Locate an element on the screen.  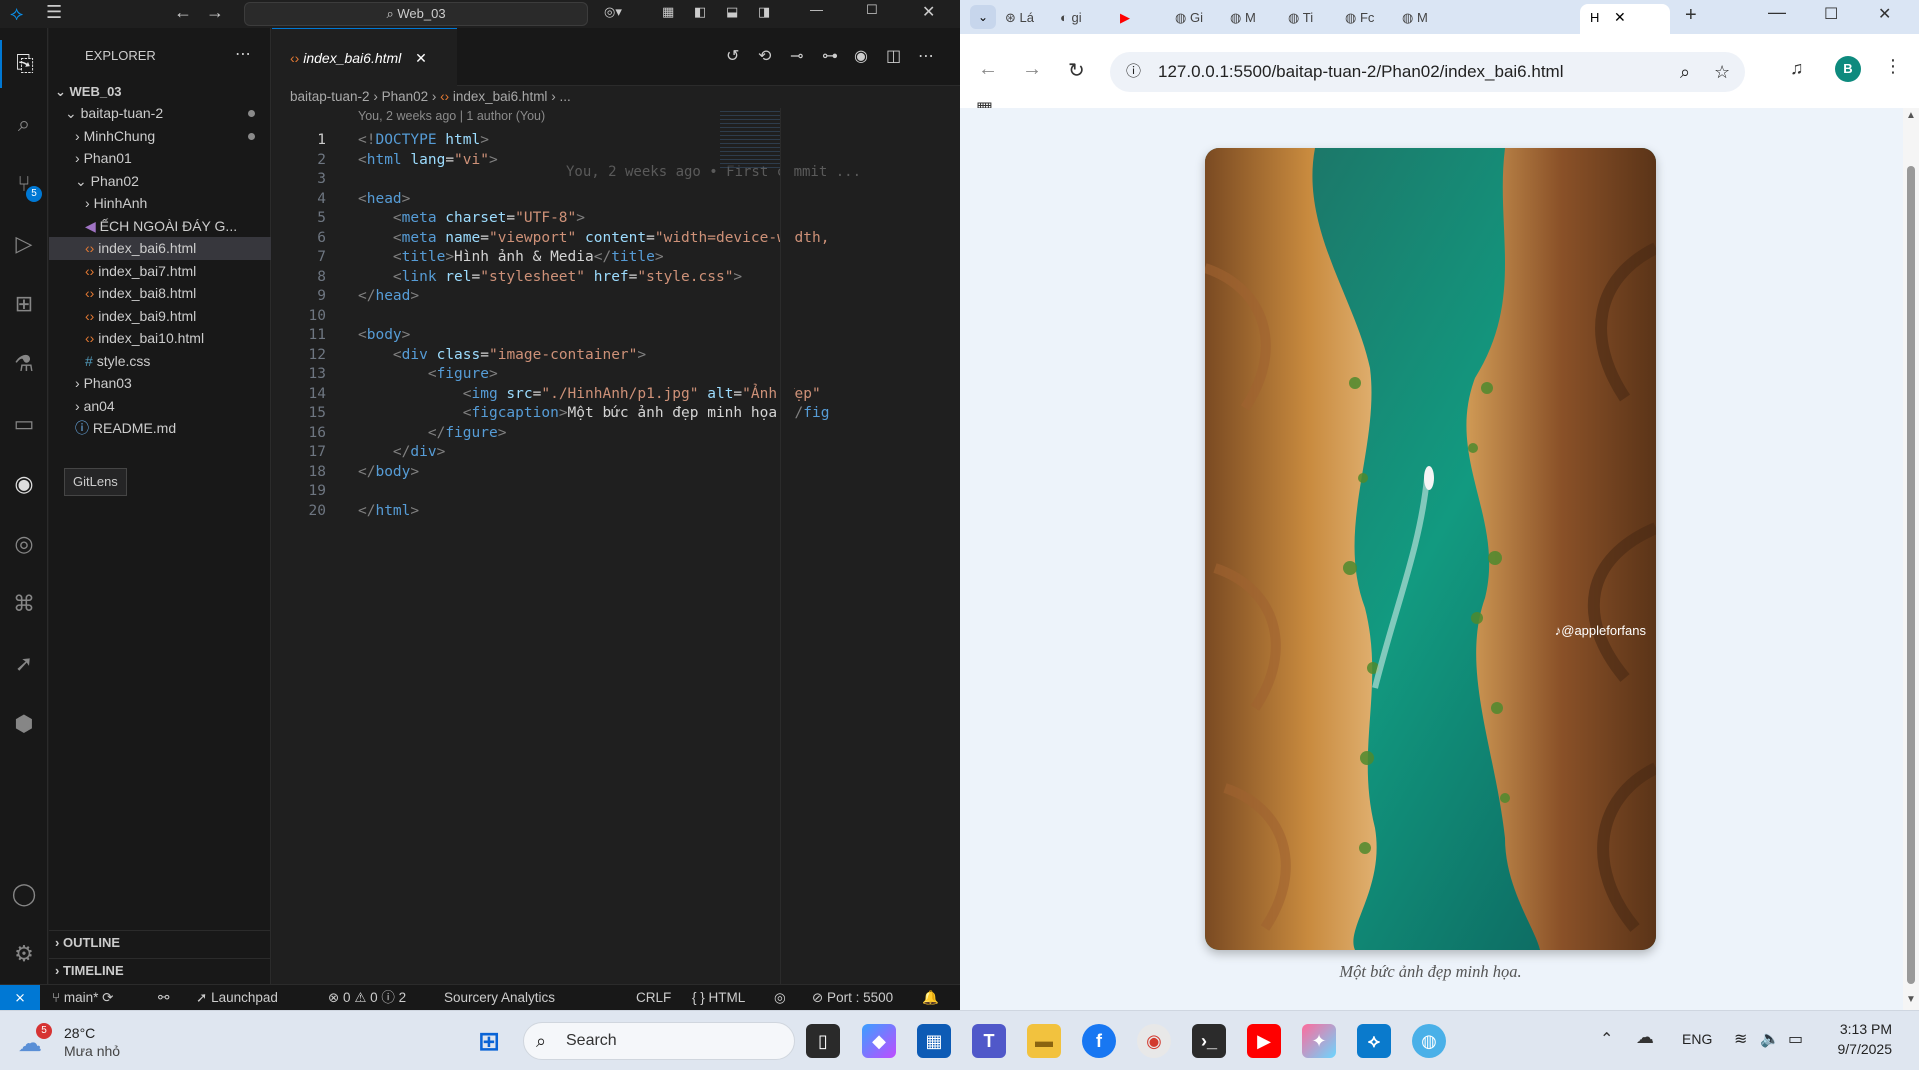
toggle-secondary-sidebar-icon: ◨ is located at coordinates (764, 12).